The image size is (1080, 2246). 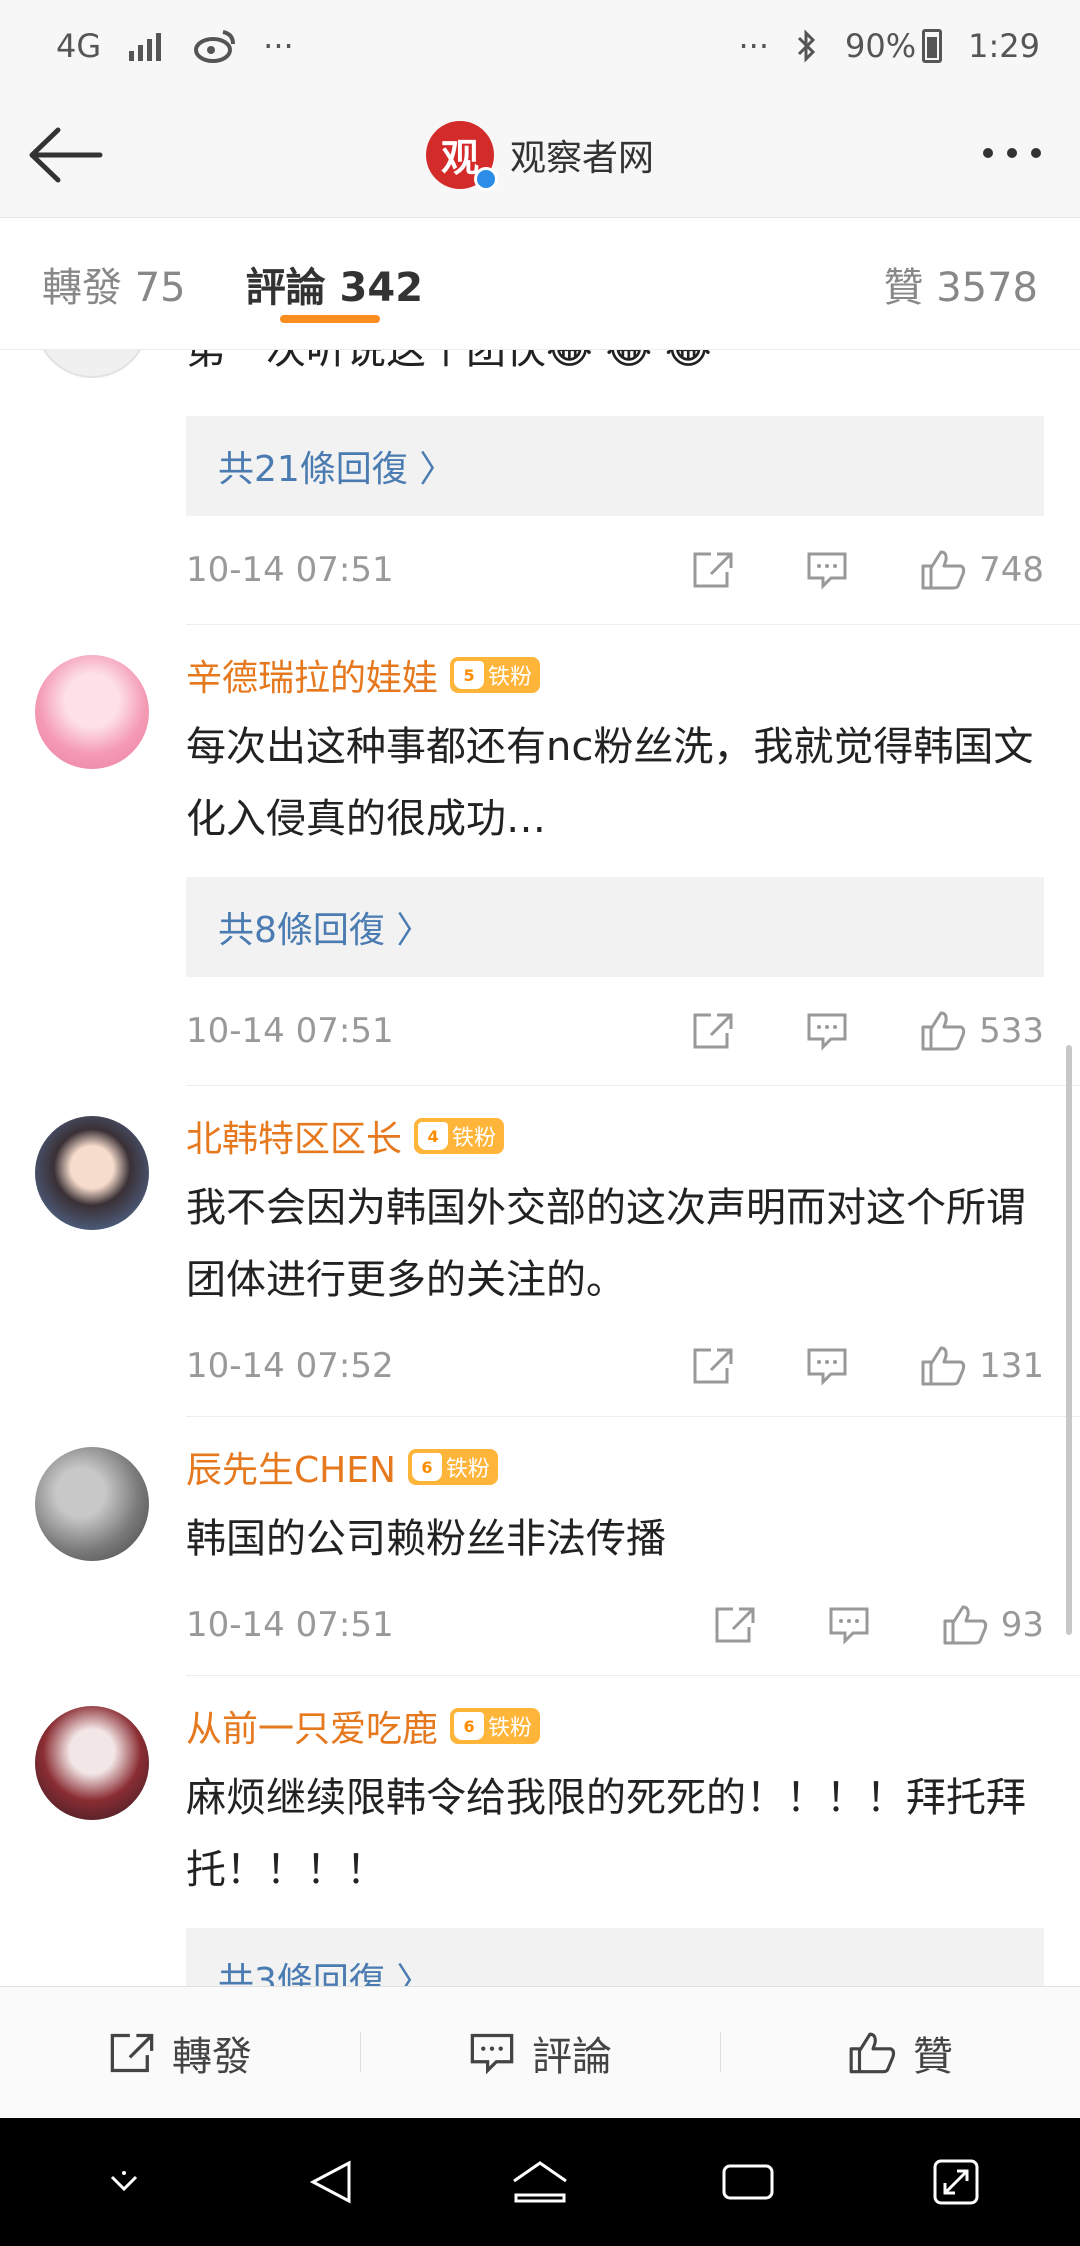 I want to click on hide-keyboard-button, so click(x=124, y=2182).